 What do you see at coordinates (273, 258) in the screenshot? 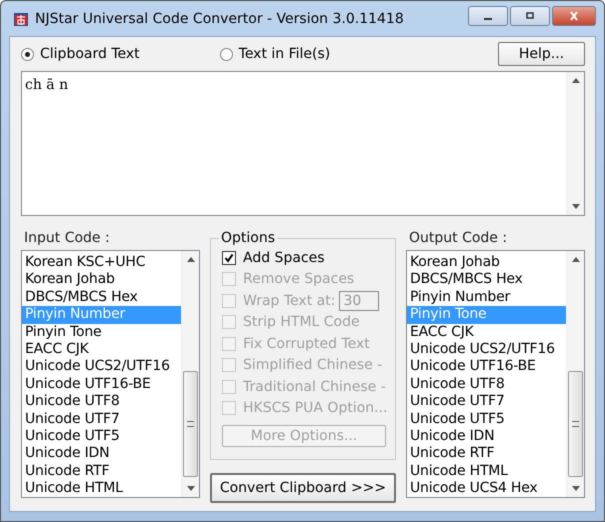
I see `checkbox-option: Add Spaces` at bounding box center [273, 258].